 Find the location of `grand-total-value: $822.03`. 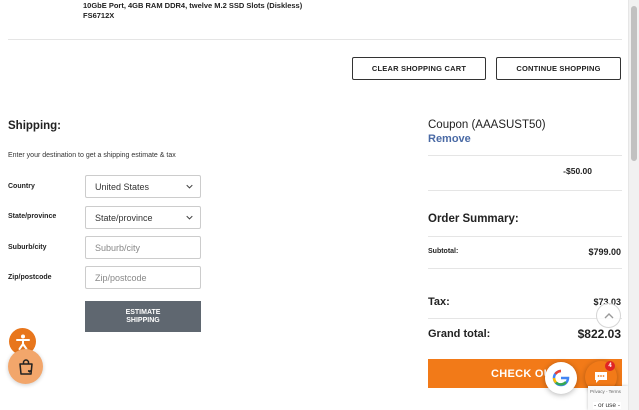

grand-total-value: $822.03 is located at coordinates (599, 334).